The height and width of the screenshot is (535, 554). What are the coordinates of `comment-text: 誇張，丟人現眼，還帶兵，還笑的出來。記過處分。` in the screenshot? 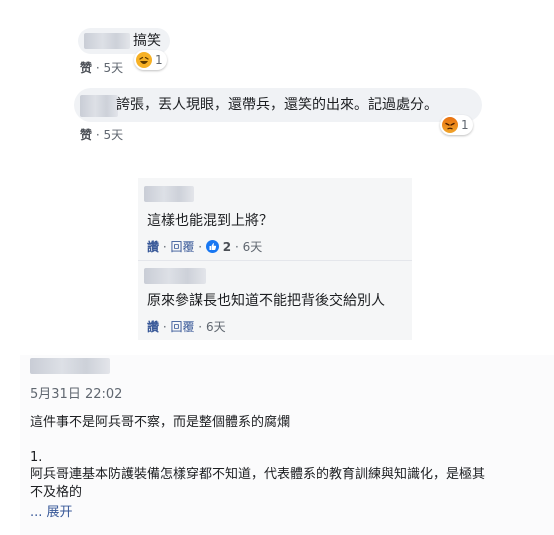 It's located at (277, 105).